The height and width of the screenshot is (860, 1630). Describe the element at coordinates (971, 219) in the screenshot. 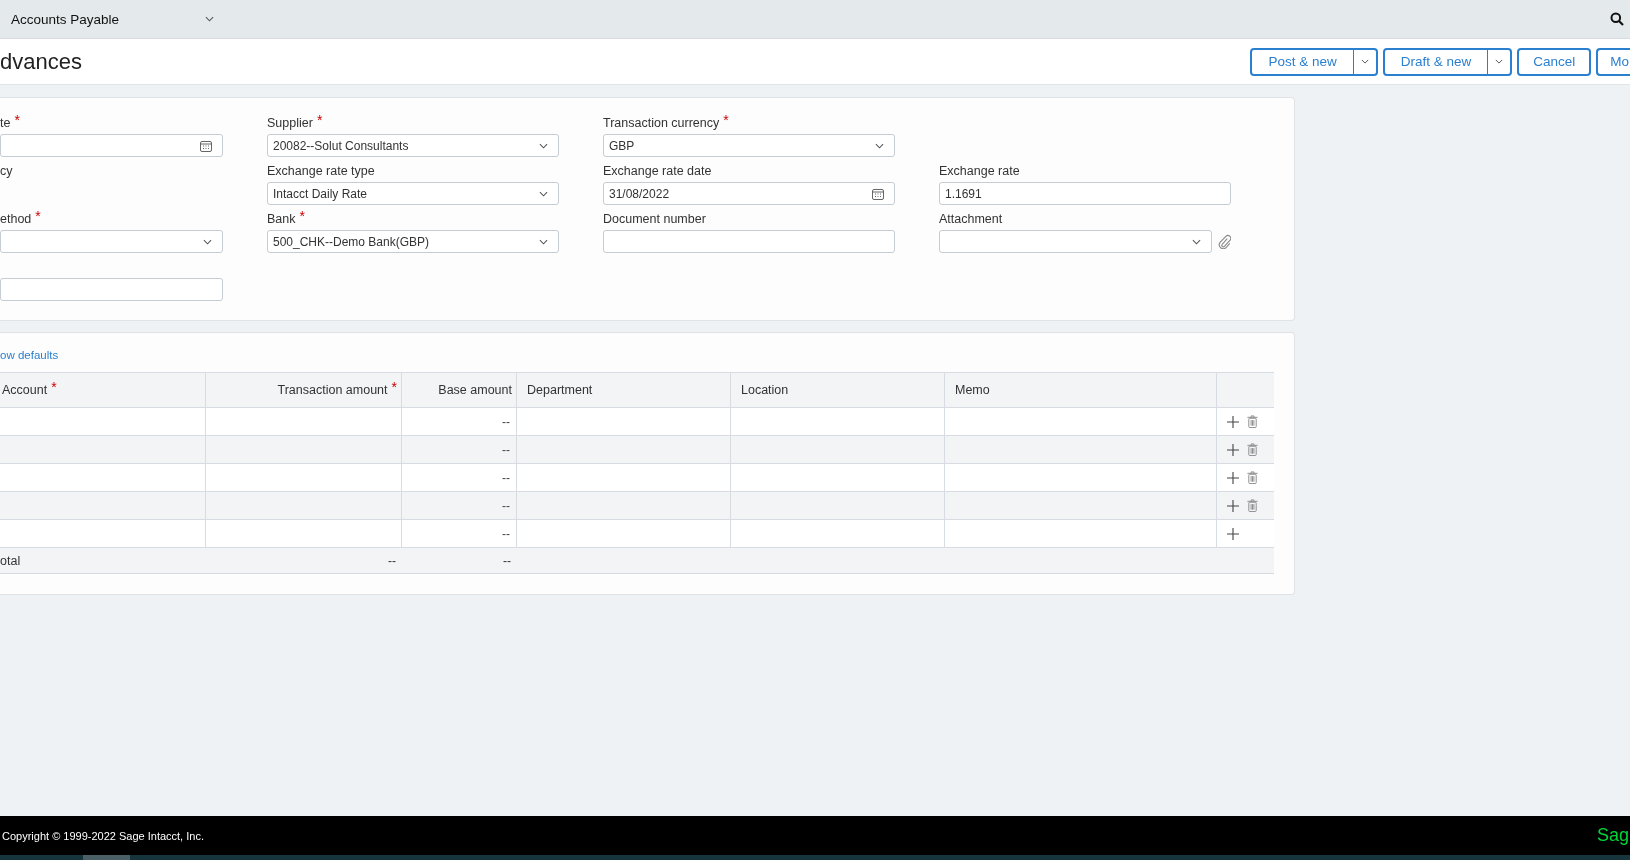

I see `field-label: Attachment` at that location.